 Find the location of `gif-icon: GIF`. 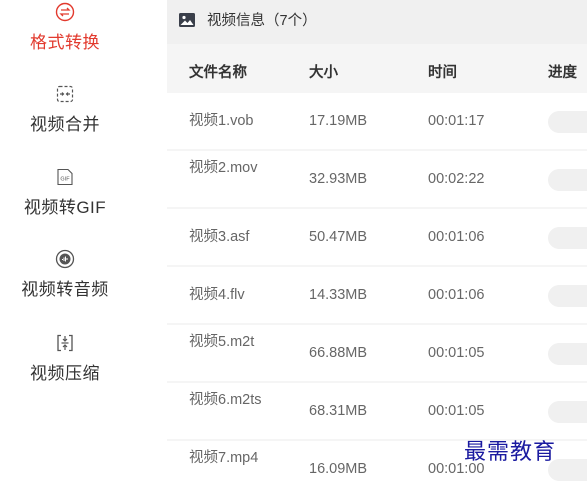

gif-icon: GIF is located at coordinates (65, 177).